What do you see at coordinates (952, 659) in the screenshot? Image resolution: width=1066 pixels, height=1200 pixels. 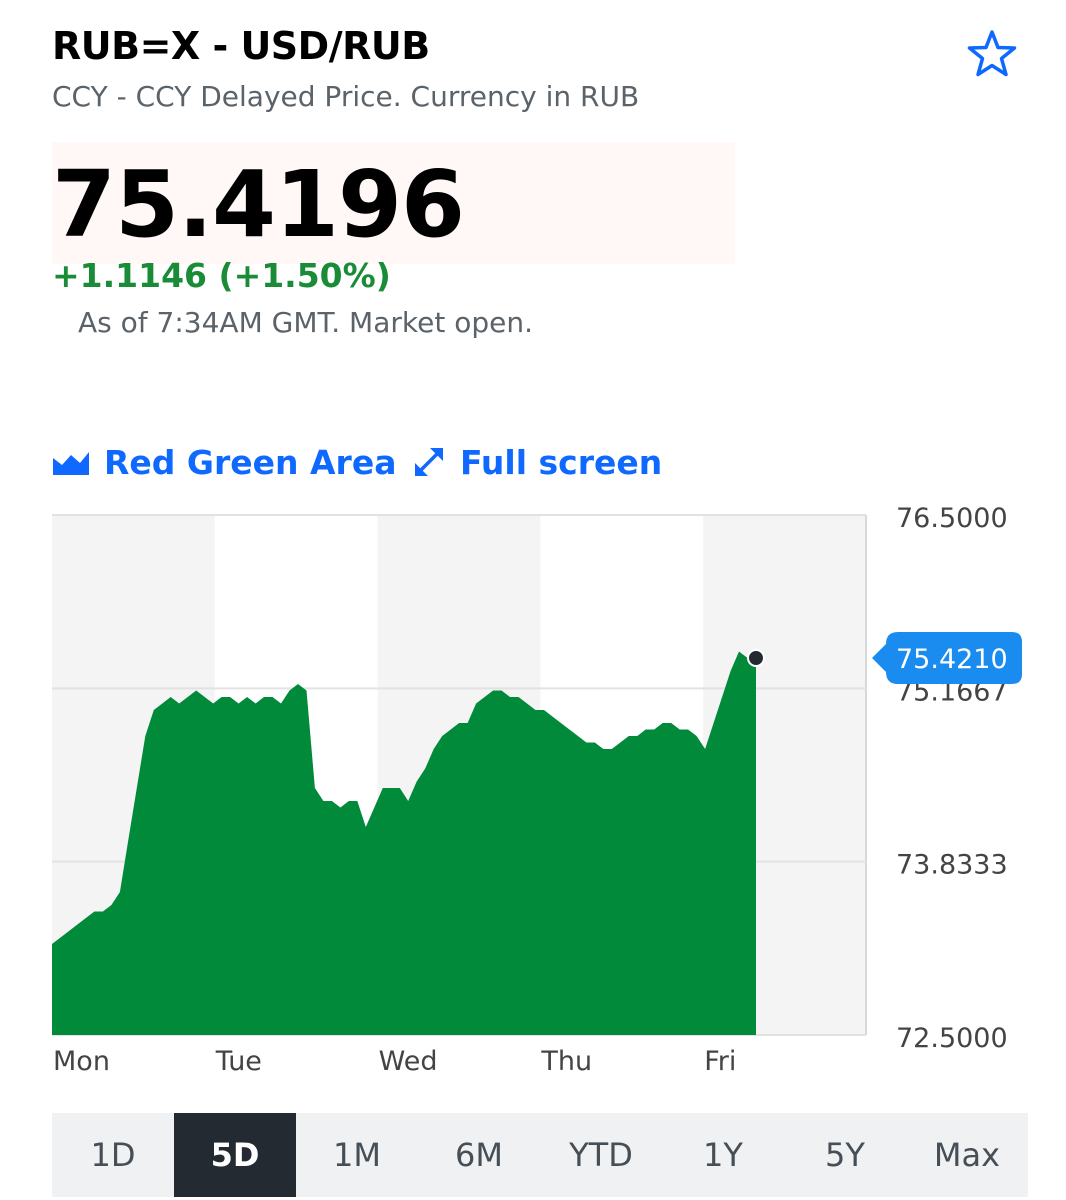 I see `current-price-tag-label: 75.4210` at bounding box center [952, 659].